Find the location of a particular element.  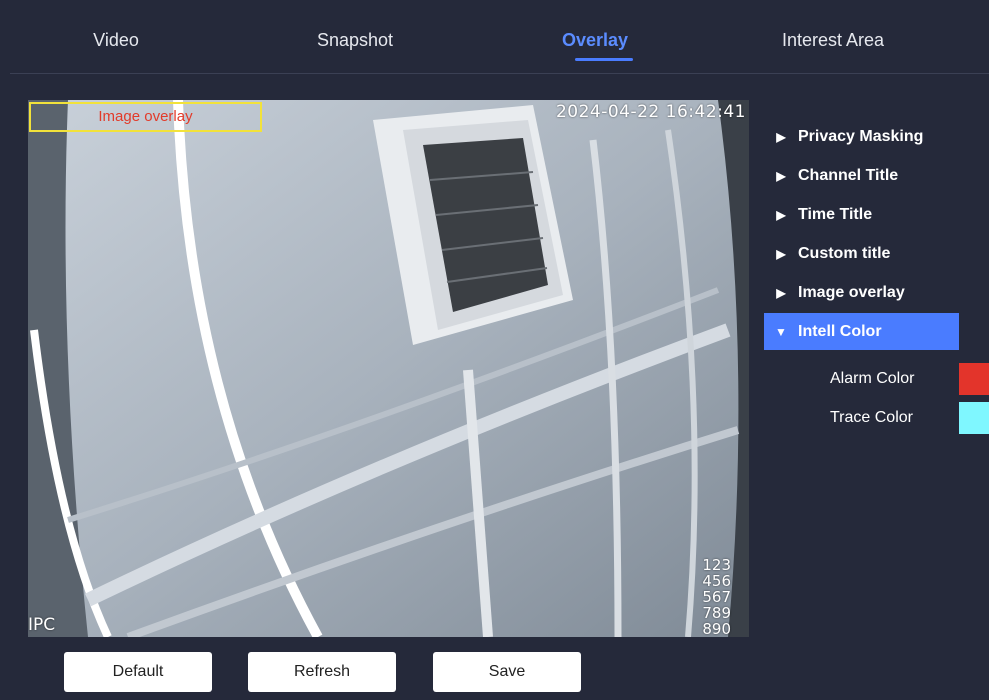

menu-item-channel-title: ▶ Channel Title is located at coordinates (861, 175).